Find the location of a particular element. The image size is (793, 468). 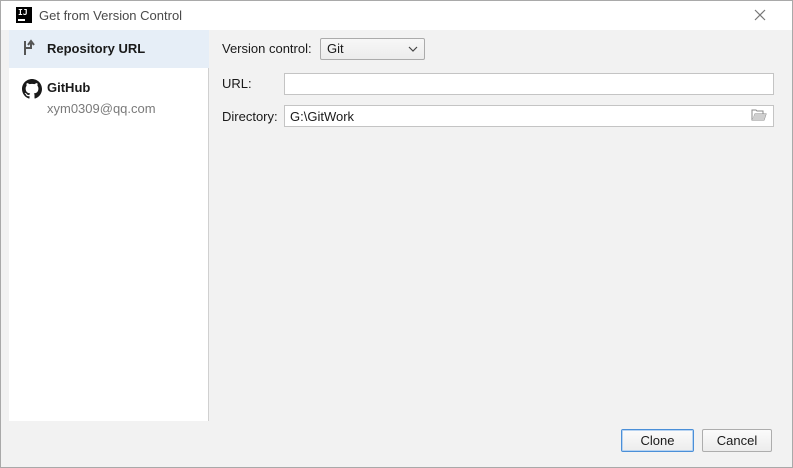

window-title: Get from Version Control is located at coordinates (111, 15).